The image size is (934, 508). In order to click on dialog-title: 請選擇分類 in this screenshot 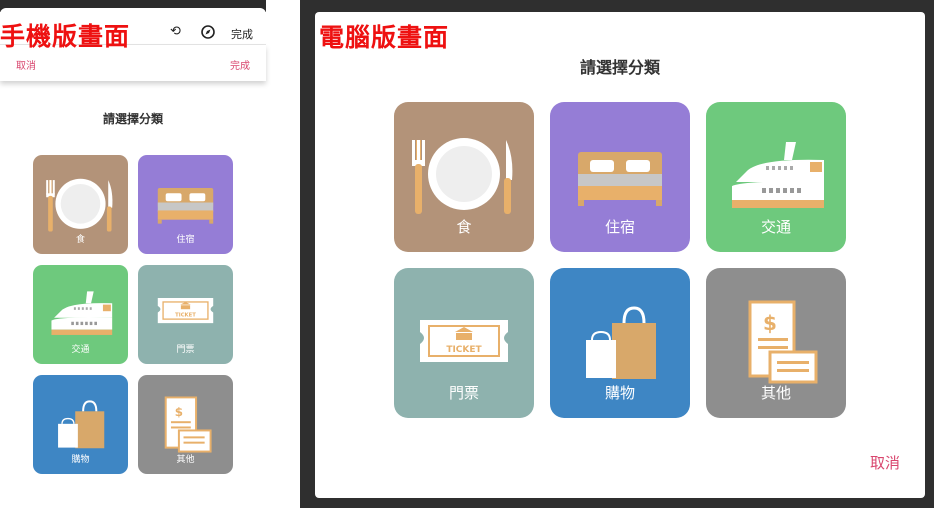, I will do `click(619, 67)`.